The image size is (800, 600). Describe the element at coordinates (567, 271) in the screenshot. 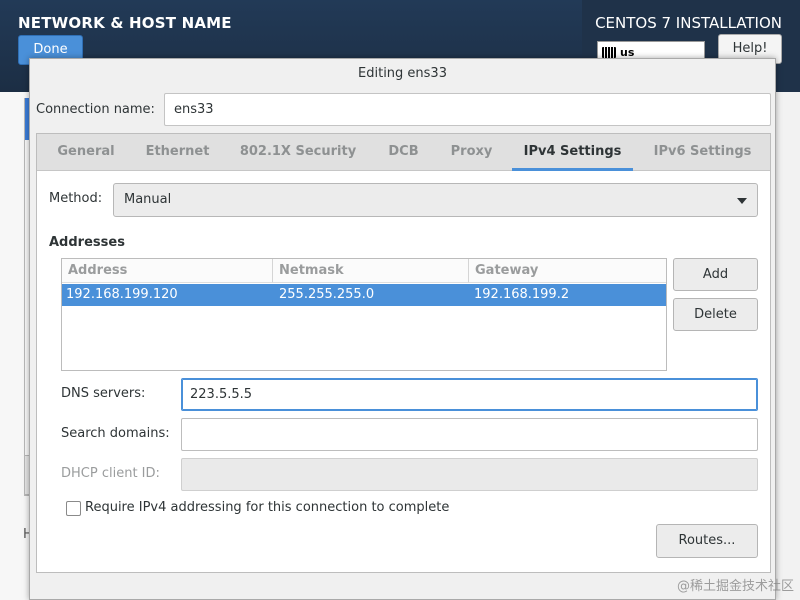

I see `column-header-gateway: Gateway` at that location.